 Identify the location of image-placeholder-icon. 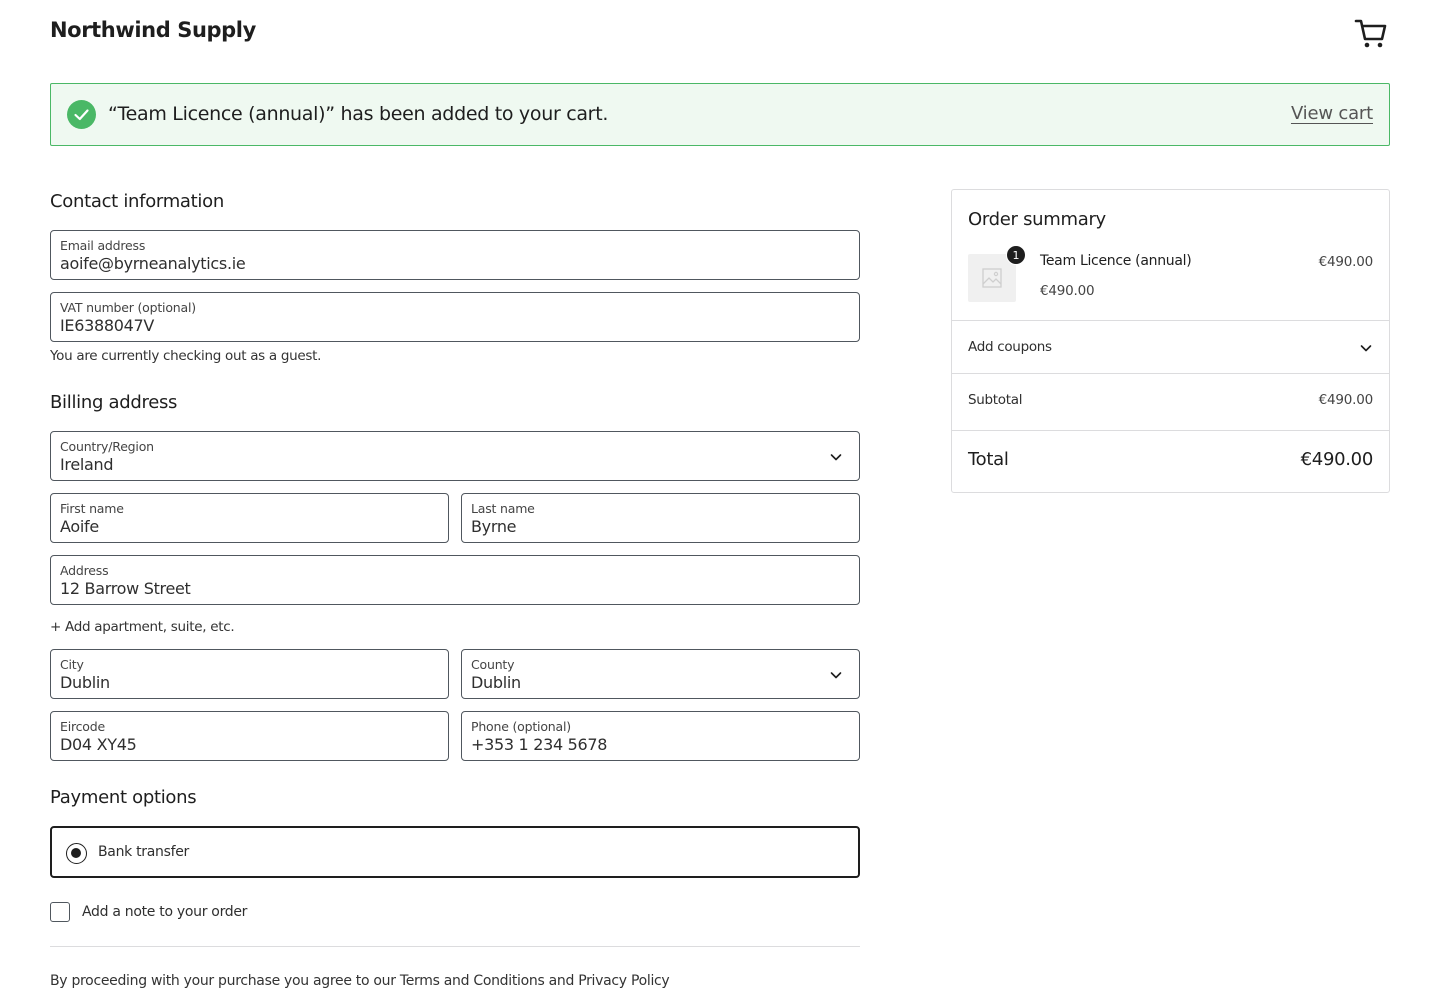
(992, 278).